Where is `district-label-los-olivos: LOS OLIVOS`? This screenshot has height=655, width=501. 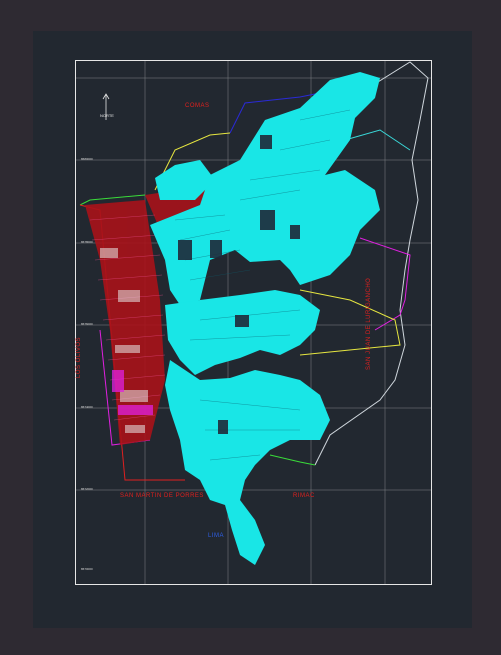
district-label-los-olivos: LOS OLIVOS is located at coordinates (79, 357).